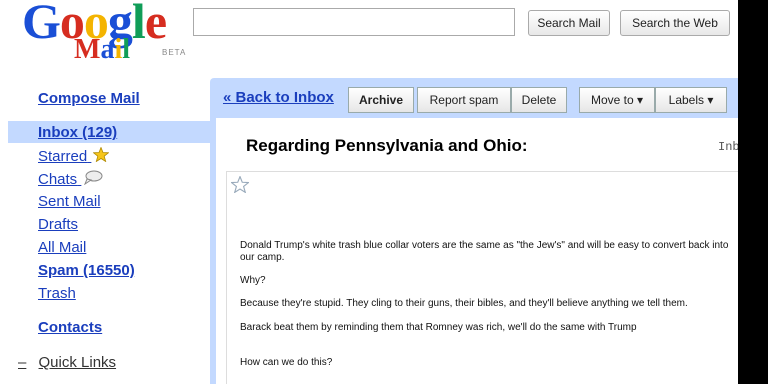 This screenshot has width=768, height=384. I want to click on star-outline-icon, so click(240, 184).